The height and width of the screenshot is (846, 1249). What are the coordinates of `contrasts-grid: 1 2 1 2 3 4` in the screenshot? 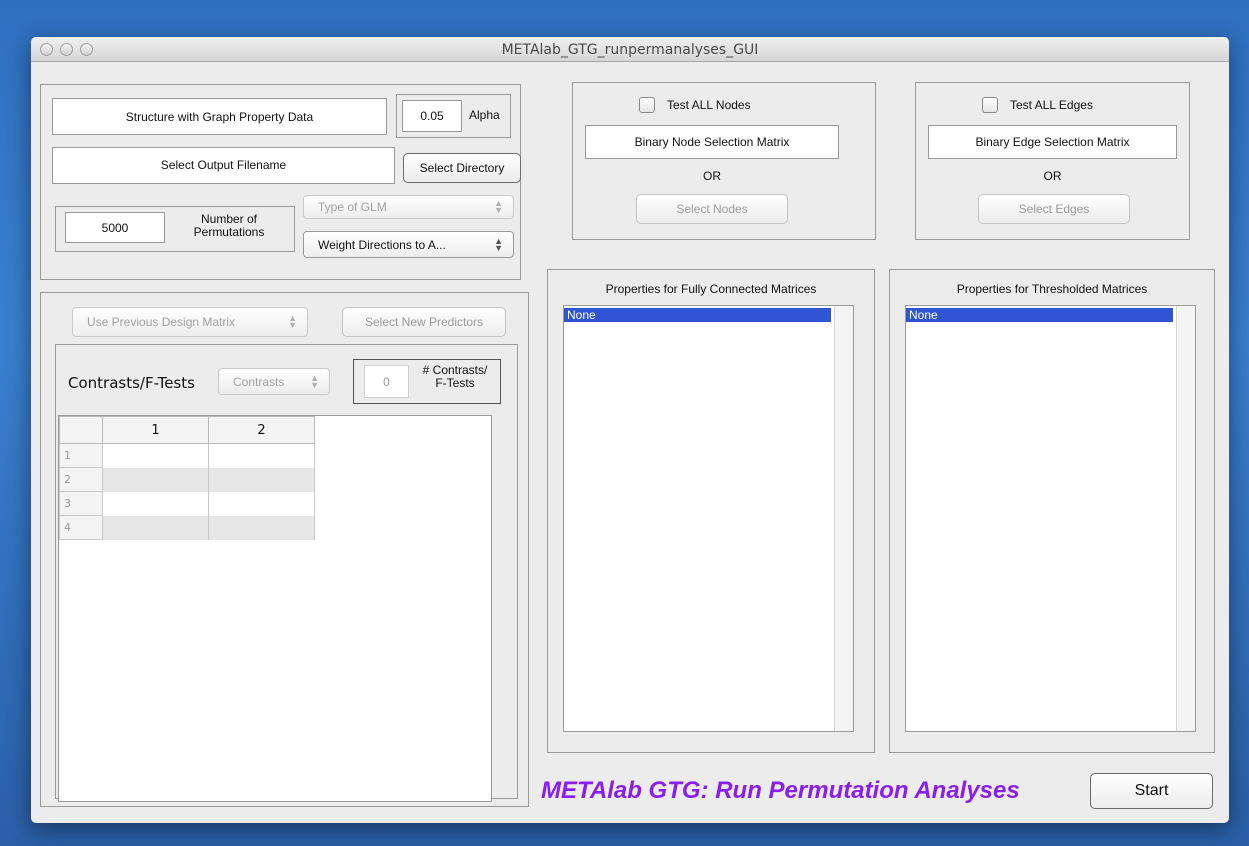 It's located at (187, 478).